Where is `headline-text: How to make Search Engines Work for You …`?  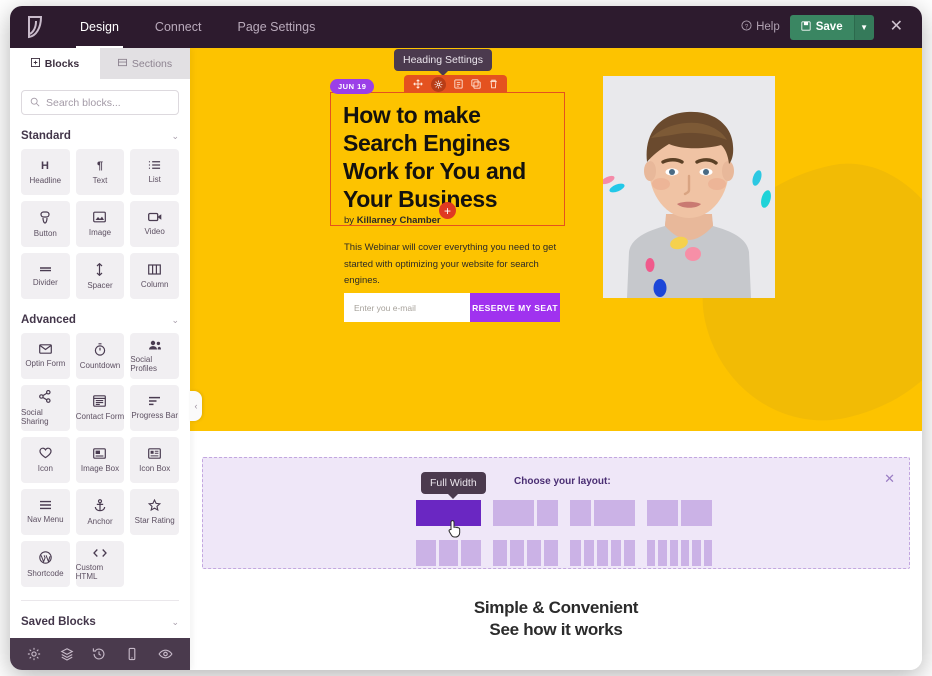 headline-text: How to make Search Engines Work for You … is located at coordinates (434, 157).